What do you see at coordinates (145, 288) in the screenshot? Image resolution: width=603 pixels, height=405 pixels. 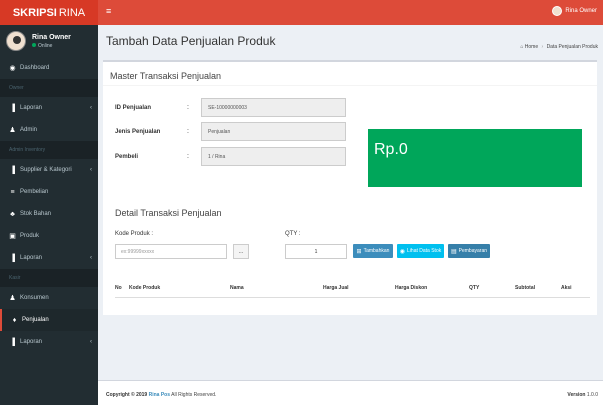 I see `col-kode-produk: Kode Produk` at bounding box center [145, 288].